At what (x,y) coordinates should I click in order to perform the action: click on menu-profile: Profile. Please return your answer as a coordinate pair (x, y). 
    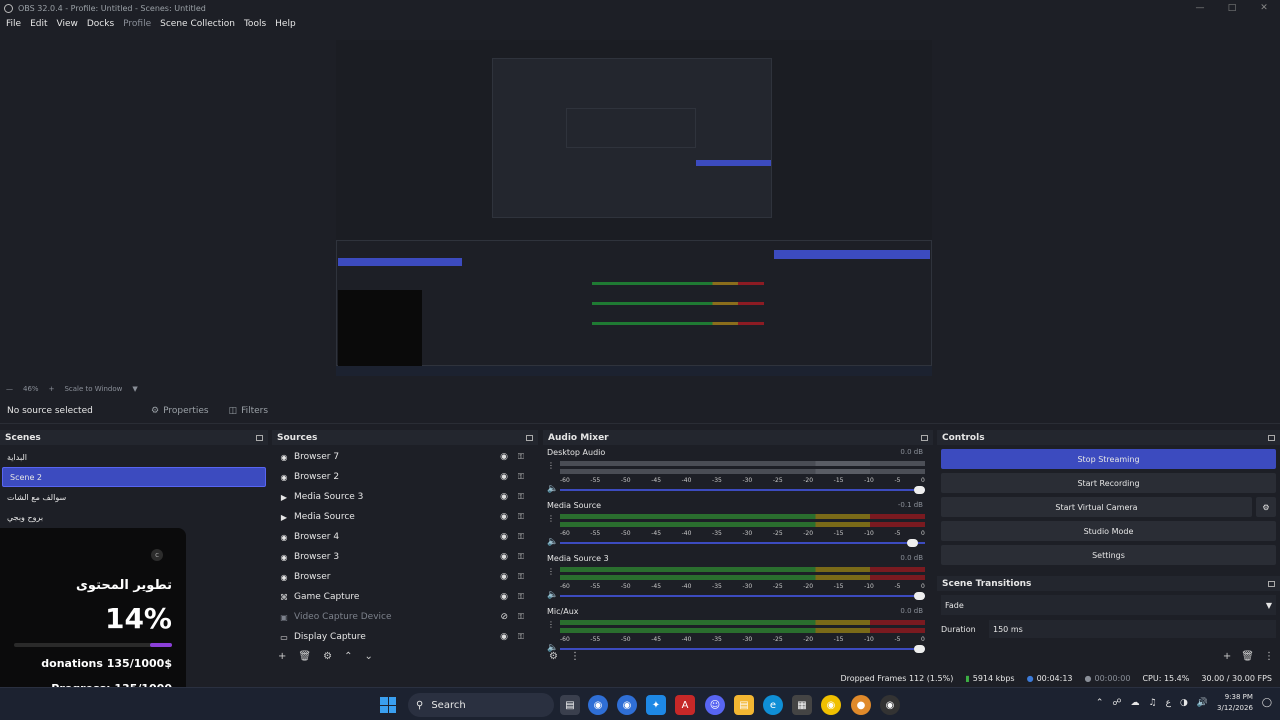
    Looking at the image, I should click on (137, 24).